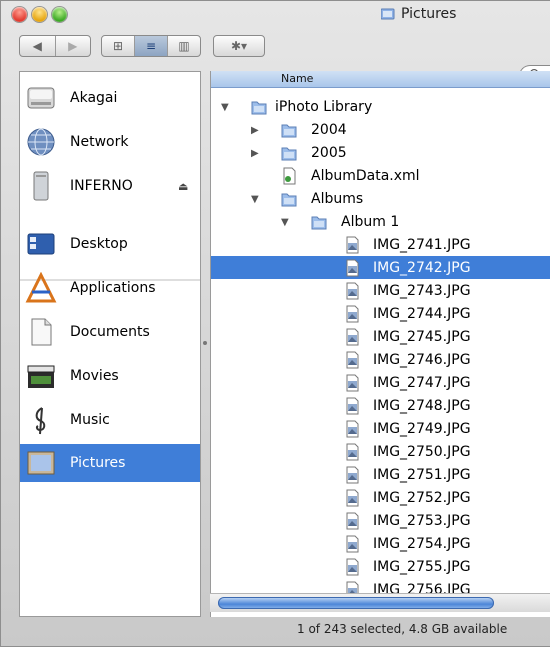  Describe the element at coordinates (380, 79) in the screenshot. I see `column-header-name: Name` at that location.